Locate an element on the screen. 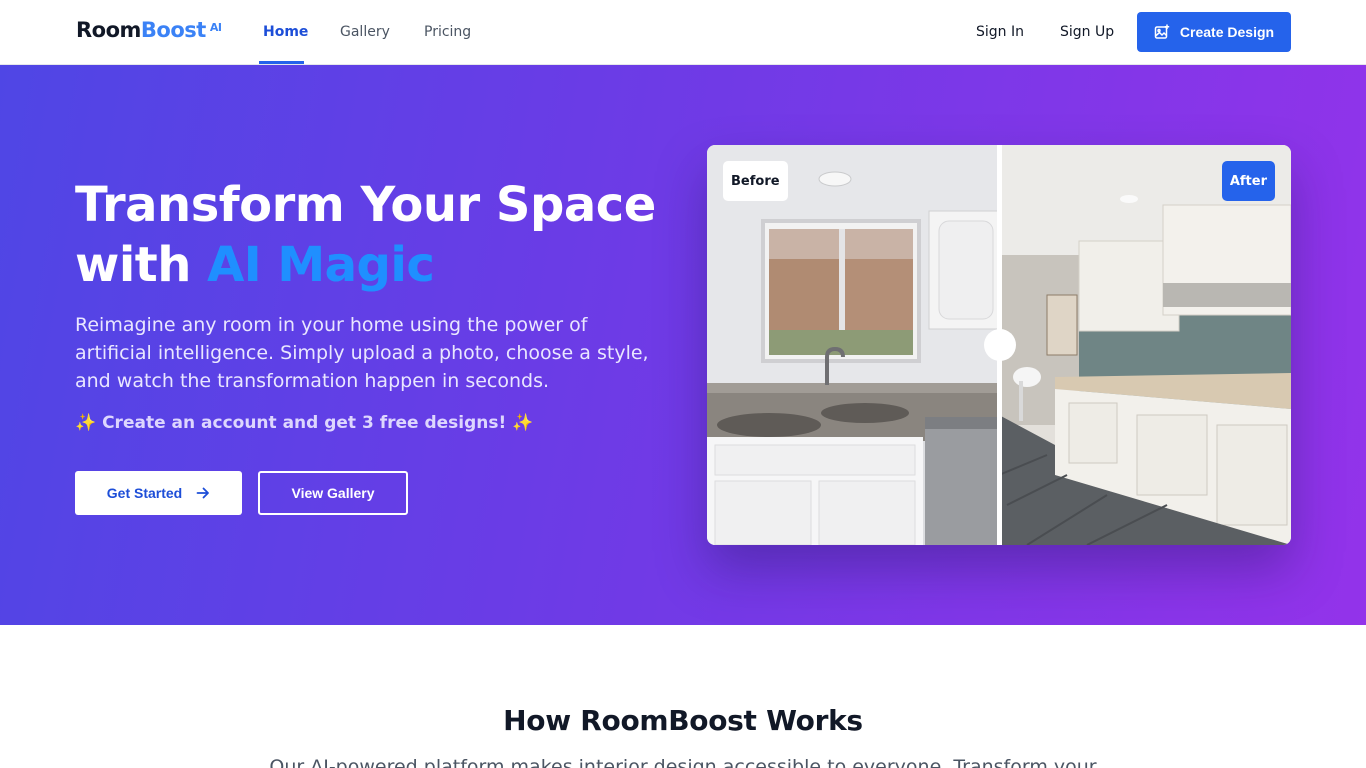 The height and width of the screenshot is (768, 1366). brand-room: Room is located at coordinates (108, 30).